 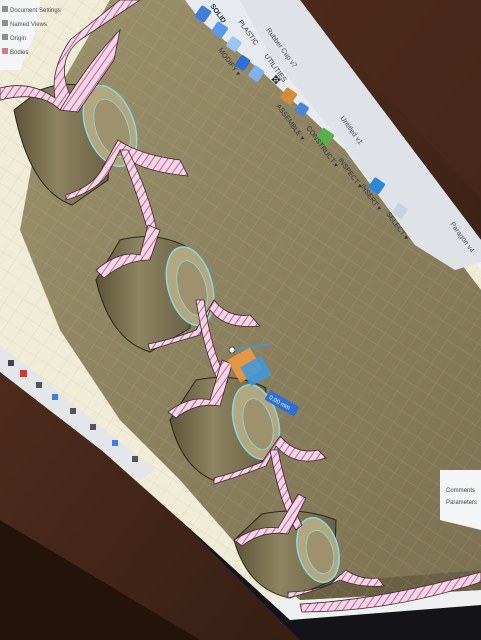 I want to click on right-panel-item-2: Parameters, so click(x=461, y=503).